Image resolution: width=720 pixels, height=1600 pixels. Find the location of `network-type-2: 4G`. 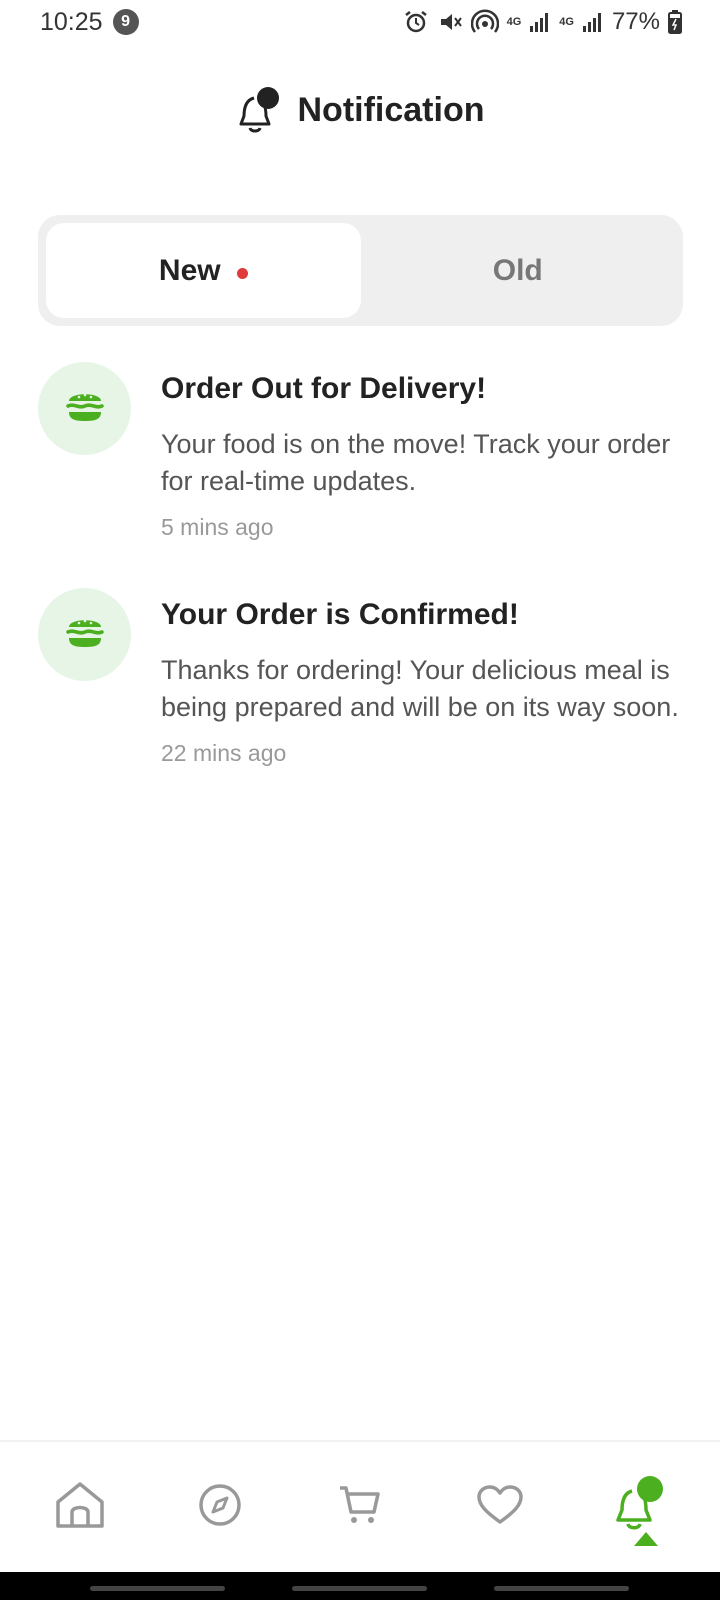

network-type-2: 4G is located at coordinates (566, 21).